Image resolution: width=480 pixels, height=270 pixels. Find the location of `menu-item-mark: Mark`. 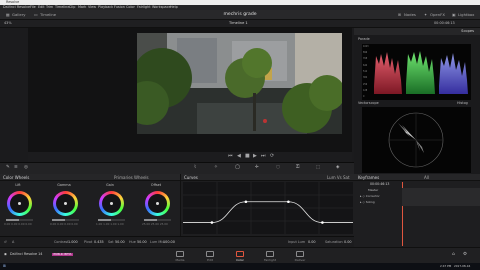

menu-item-mark: Mark is located at coordinates (82, 7).